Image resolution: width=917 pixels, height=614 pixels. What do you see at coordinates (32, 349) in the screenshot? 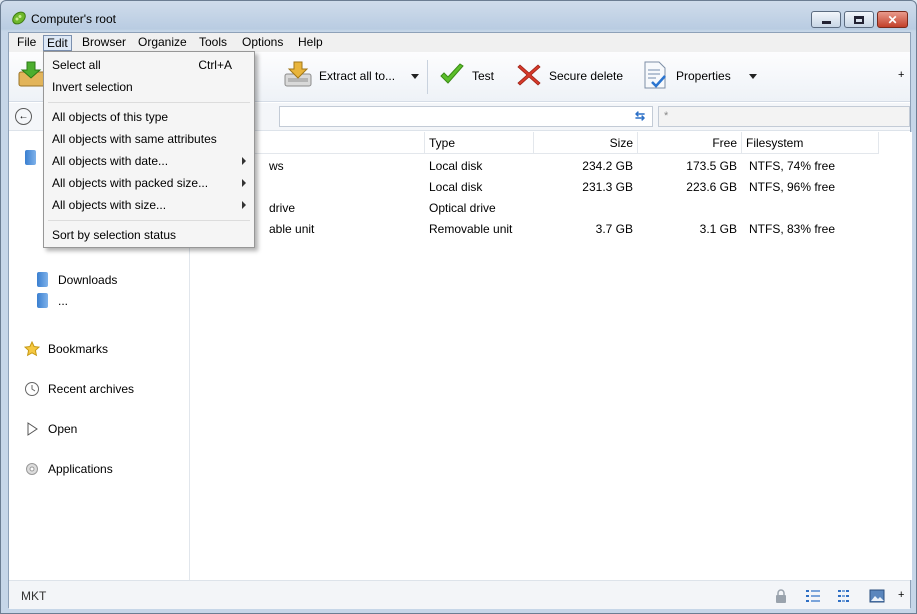
I see `star-icon` at bounding box center [32, 349].